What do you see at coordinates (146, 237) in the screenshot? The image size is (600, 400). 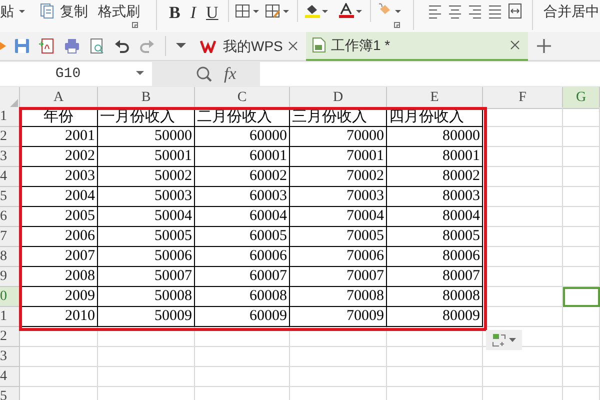 I see `table-cell: 50005` at bounding box center [146, 237].